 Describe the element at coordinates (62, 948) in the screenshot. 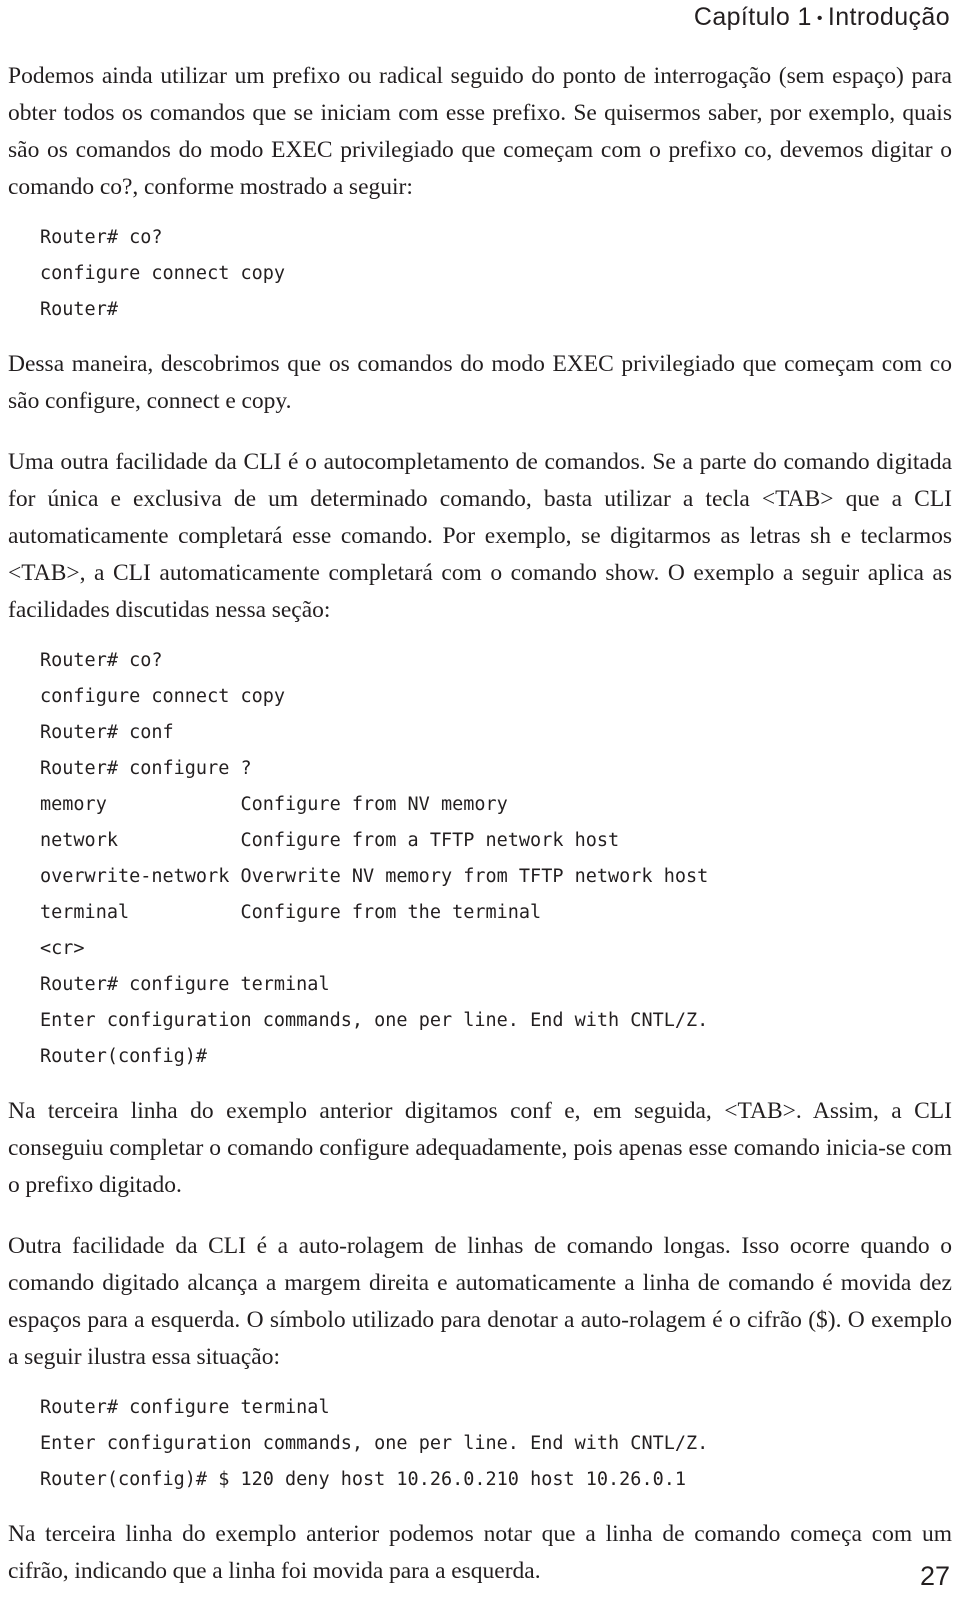

I see `code-line: <cr>` at that location.